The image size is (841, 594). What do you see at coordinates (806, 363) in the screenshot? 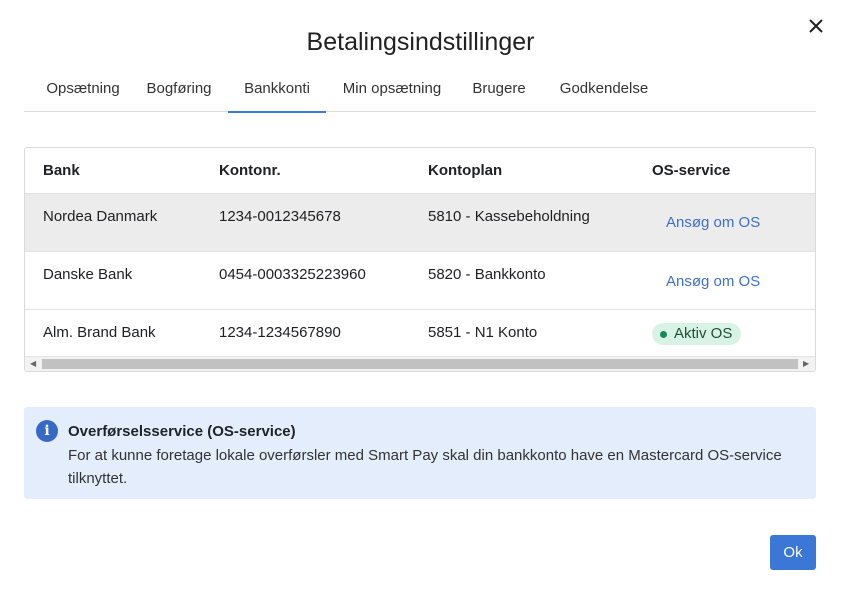
I see `scroll-right-arrow-icon: ▶` at bounding box center [806, 363].